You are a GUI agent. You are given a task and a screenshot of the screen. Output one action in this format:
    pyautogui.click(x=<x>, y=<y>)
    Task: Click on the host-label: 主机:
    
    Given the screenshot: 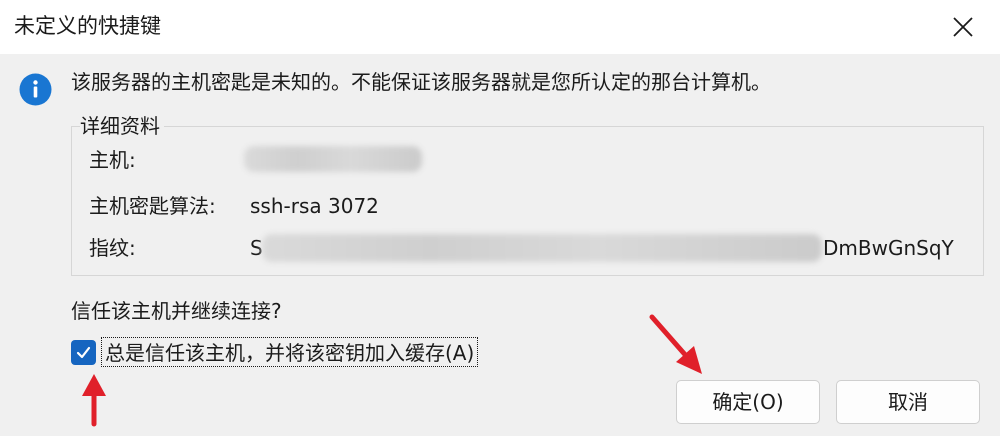 What is the action you would take?
    pyautogui.click(x=112, y=160)
    